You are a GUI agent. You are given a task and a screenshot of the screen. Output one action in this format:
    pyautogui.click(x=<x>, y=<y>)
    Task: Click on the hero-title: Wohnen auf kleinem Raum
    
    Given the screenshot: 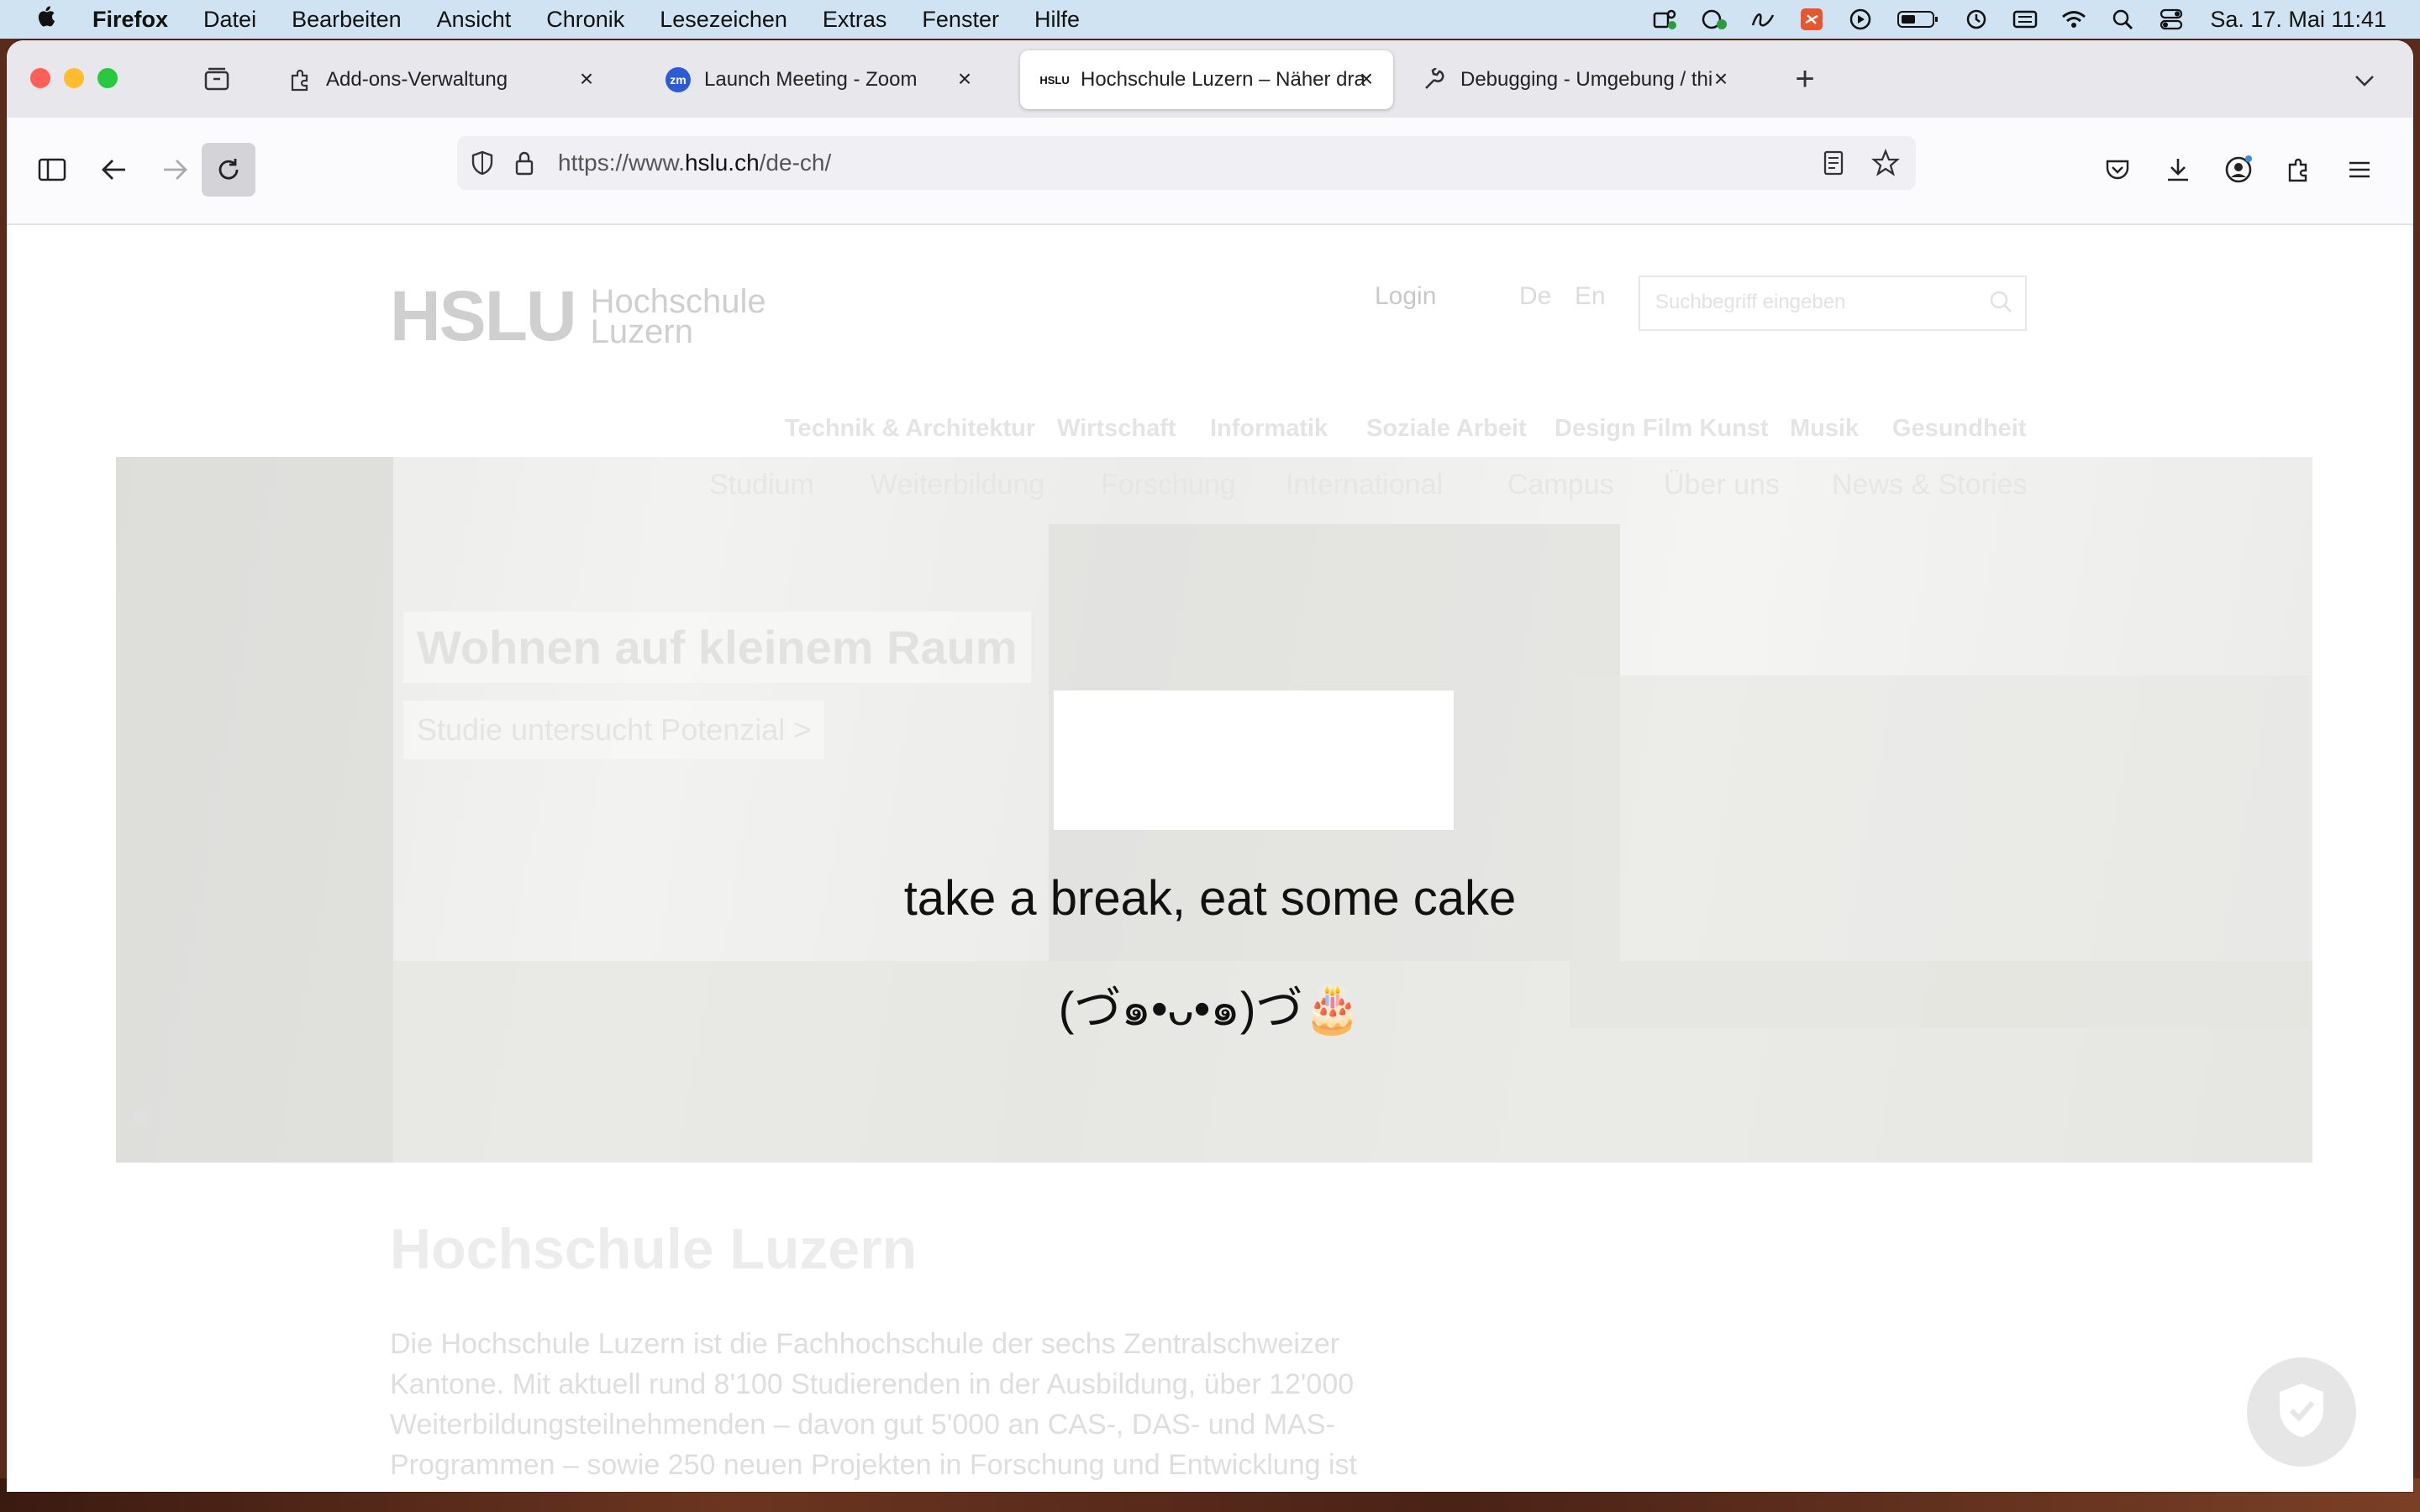 What is the action you would take?
    pyautogui.click(x=717, y=647)
    